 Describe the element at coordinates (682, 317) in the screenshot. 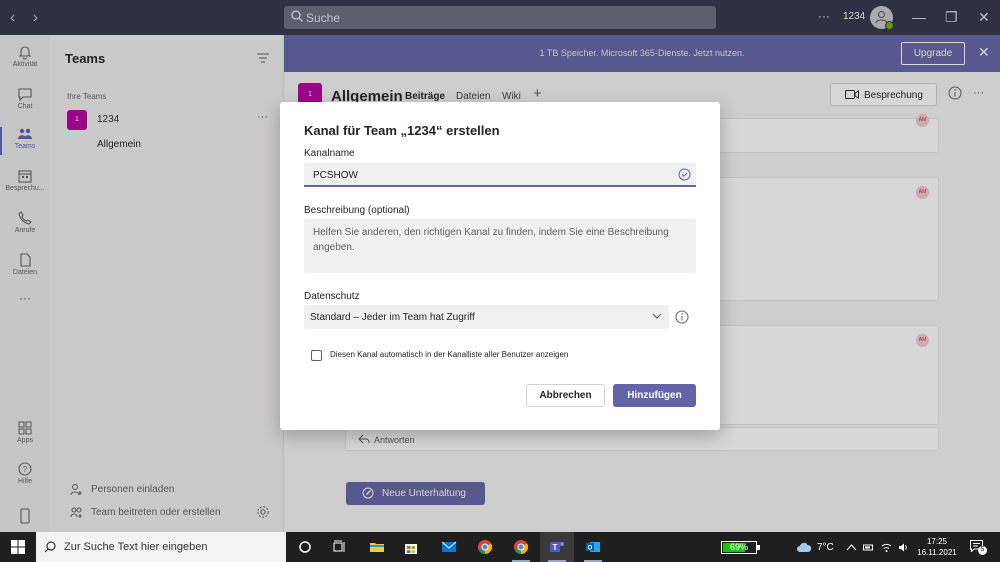

I see `info-icon` at that location.